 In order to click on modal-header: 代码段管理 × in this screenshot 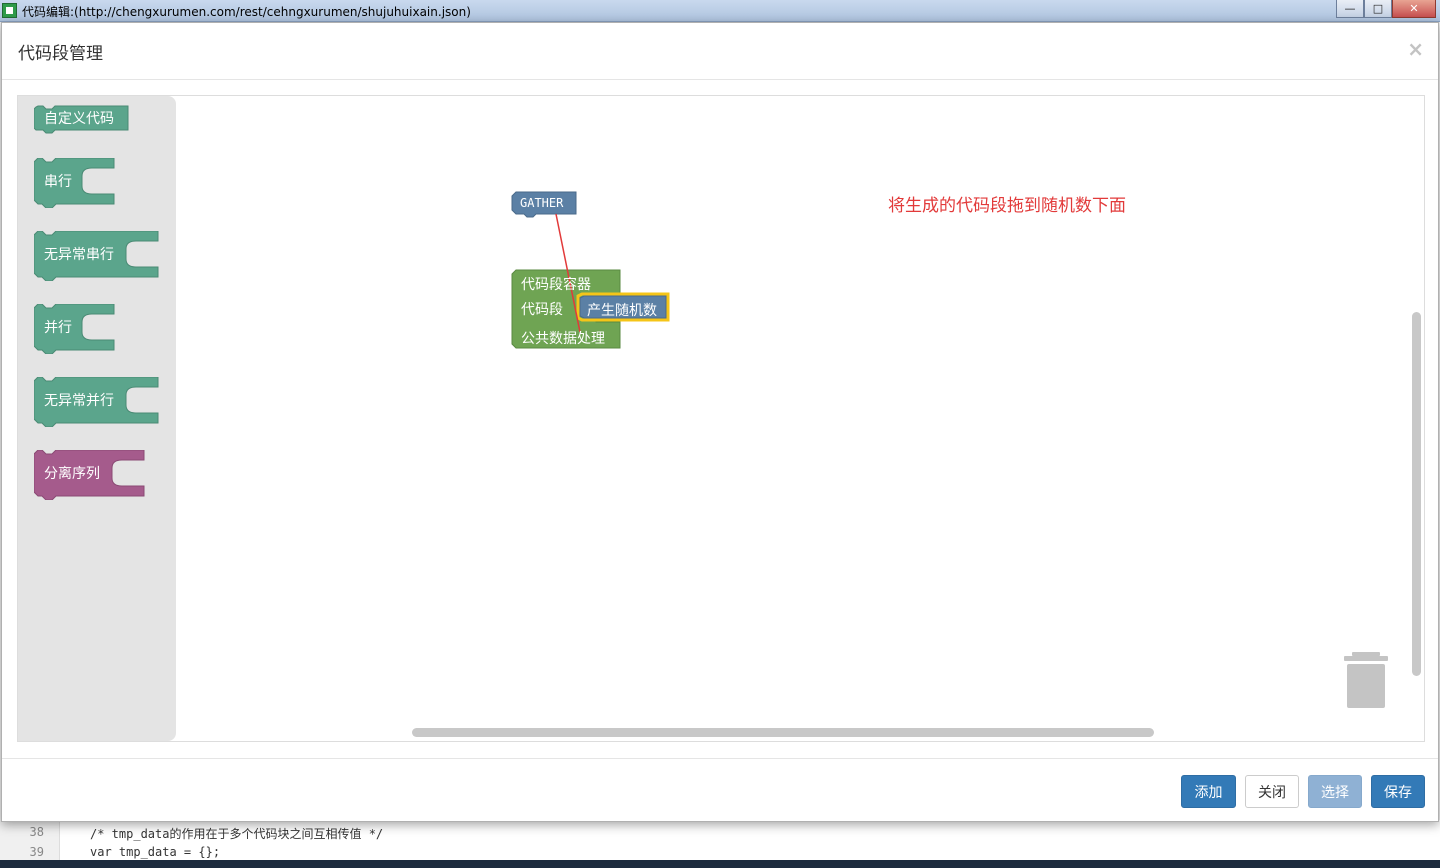, I will do `click(720, 51)`.